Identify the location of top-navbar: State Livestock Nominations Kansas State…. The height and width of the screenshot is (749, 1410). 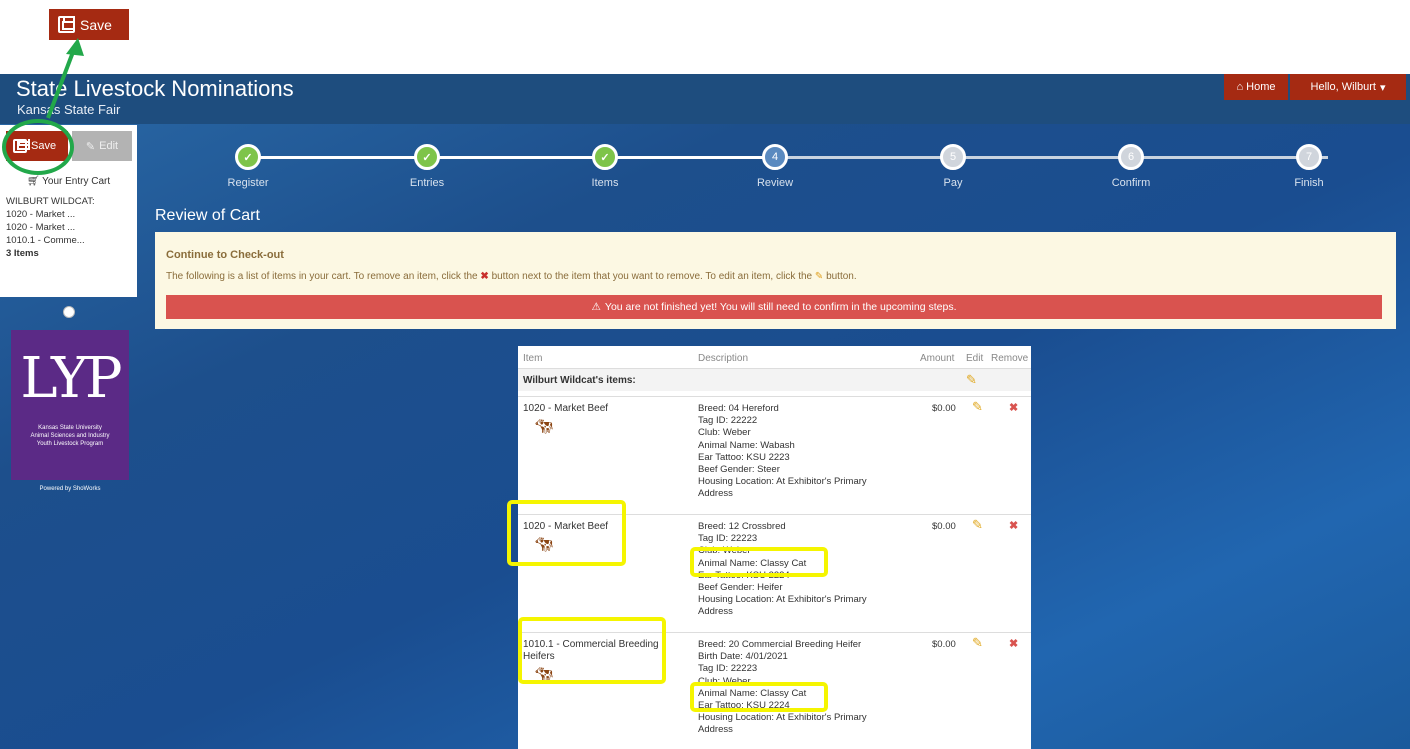
(705, 99).